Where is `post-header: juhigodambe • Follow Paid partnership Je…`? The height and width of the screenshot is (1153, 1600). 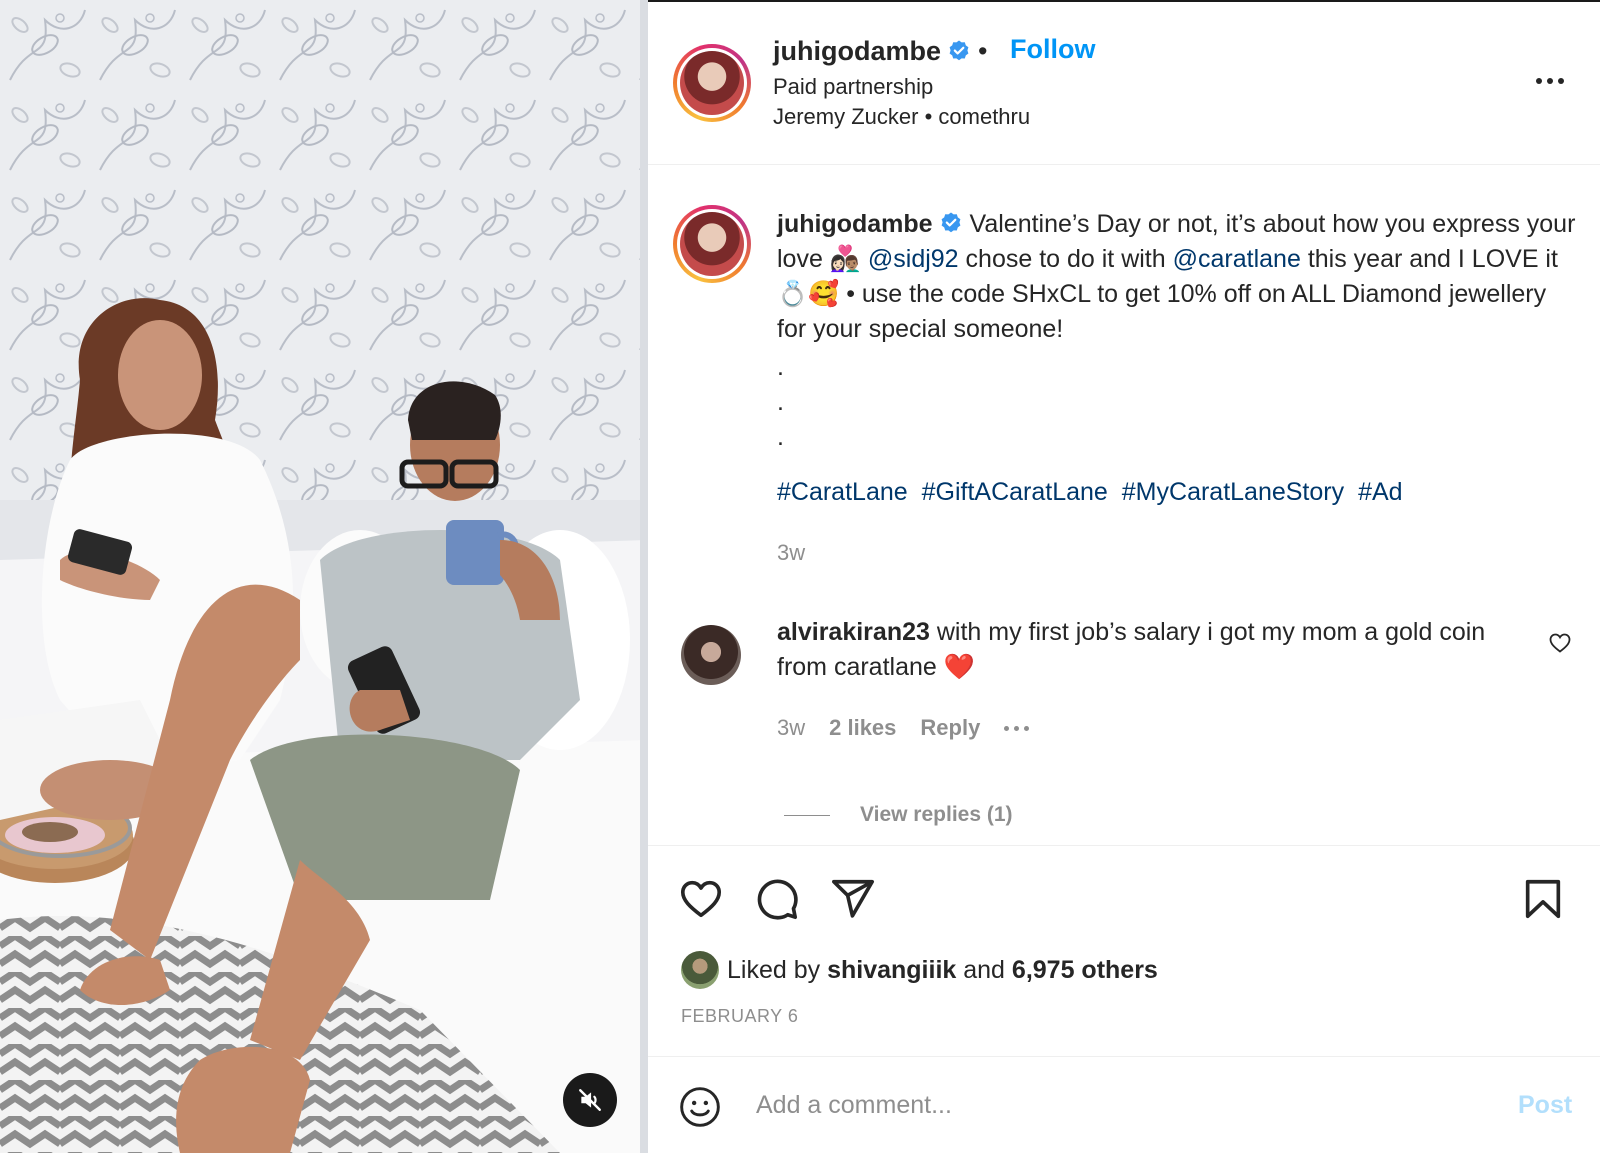
post-header: juhigodambe • Follow Paid partnership Je… is located at coordinates (1124, 82).